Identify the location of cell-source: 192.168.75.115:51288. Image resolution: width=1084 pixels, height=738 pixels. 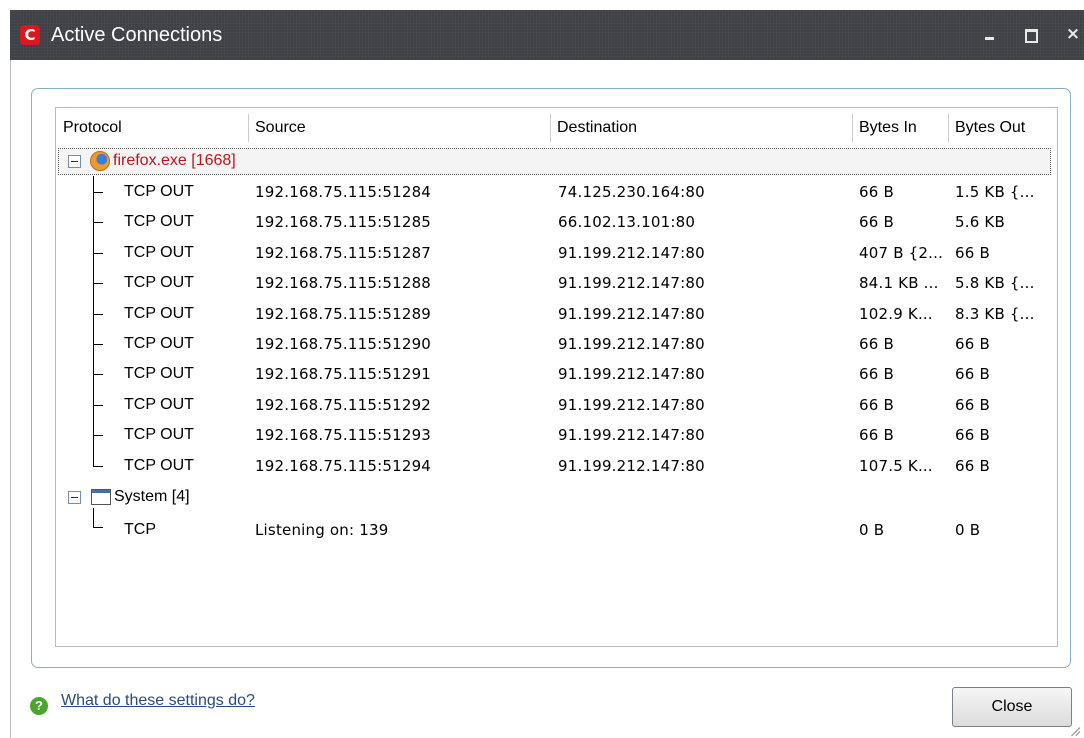
(343, 283).